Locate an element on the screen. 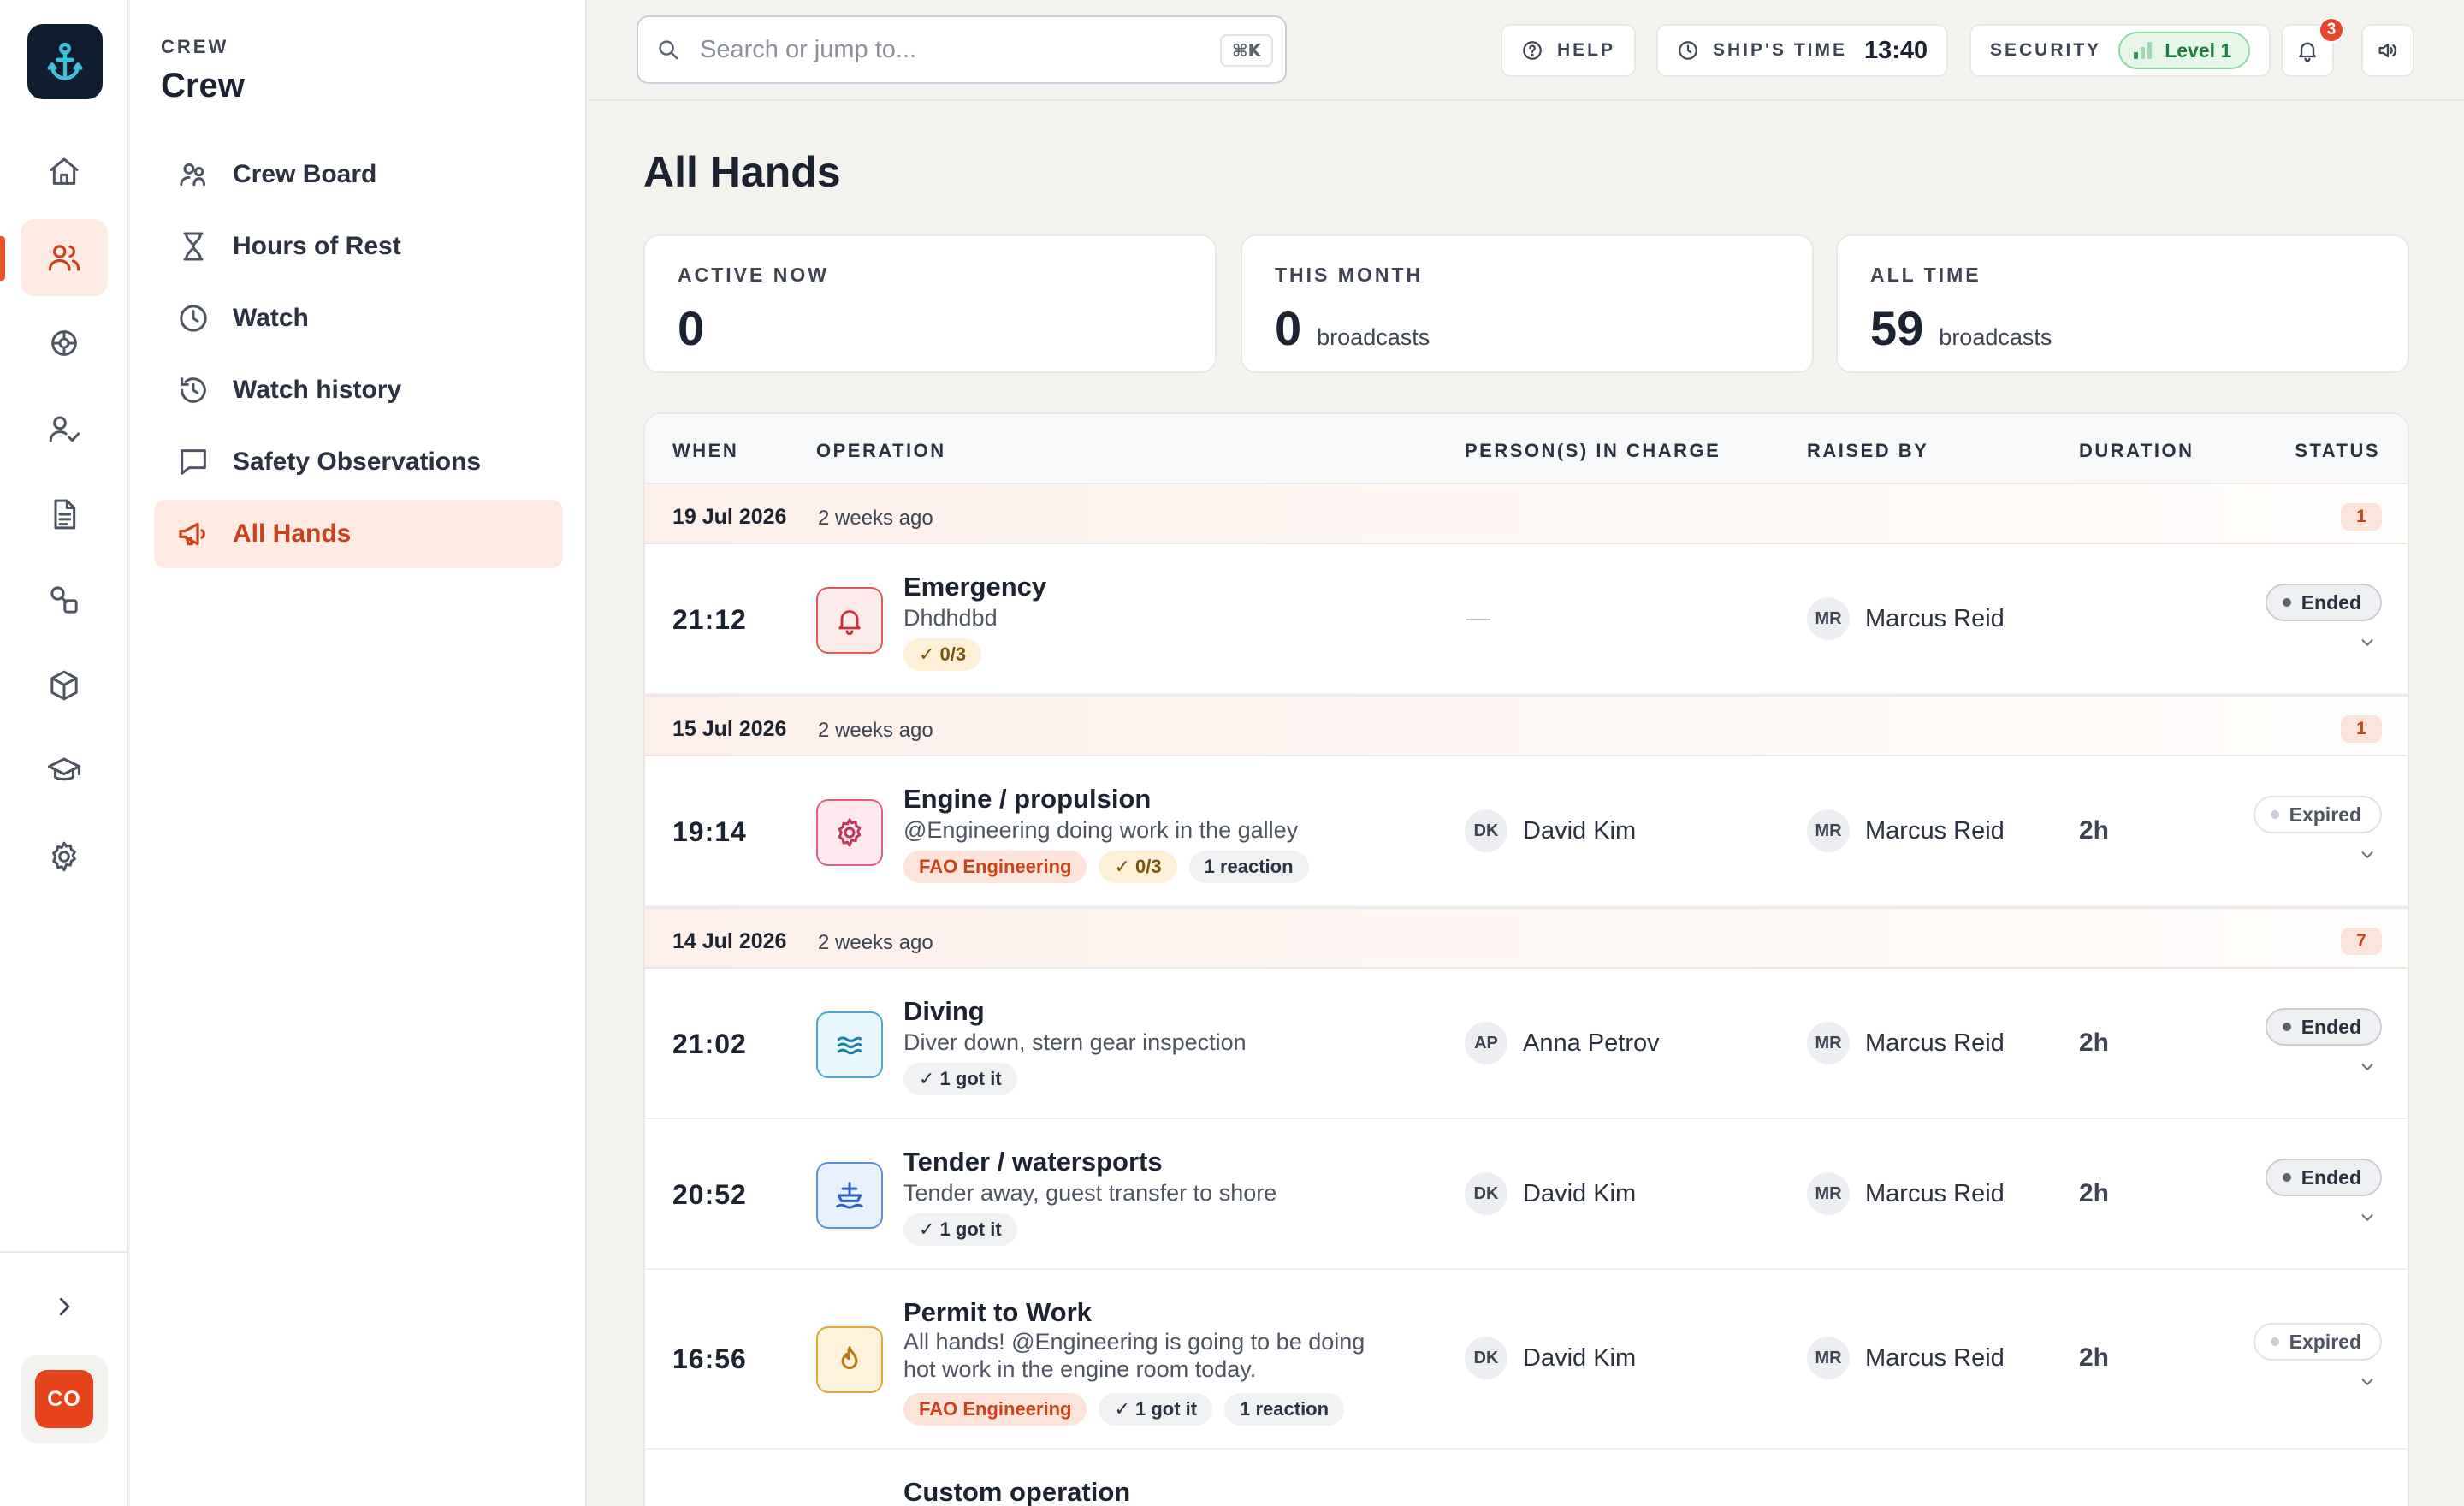 The width and height of the screenshot is (2464, 1506). document-icon is located at coordinates (65, 515).